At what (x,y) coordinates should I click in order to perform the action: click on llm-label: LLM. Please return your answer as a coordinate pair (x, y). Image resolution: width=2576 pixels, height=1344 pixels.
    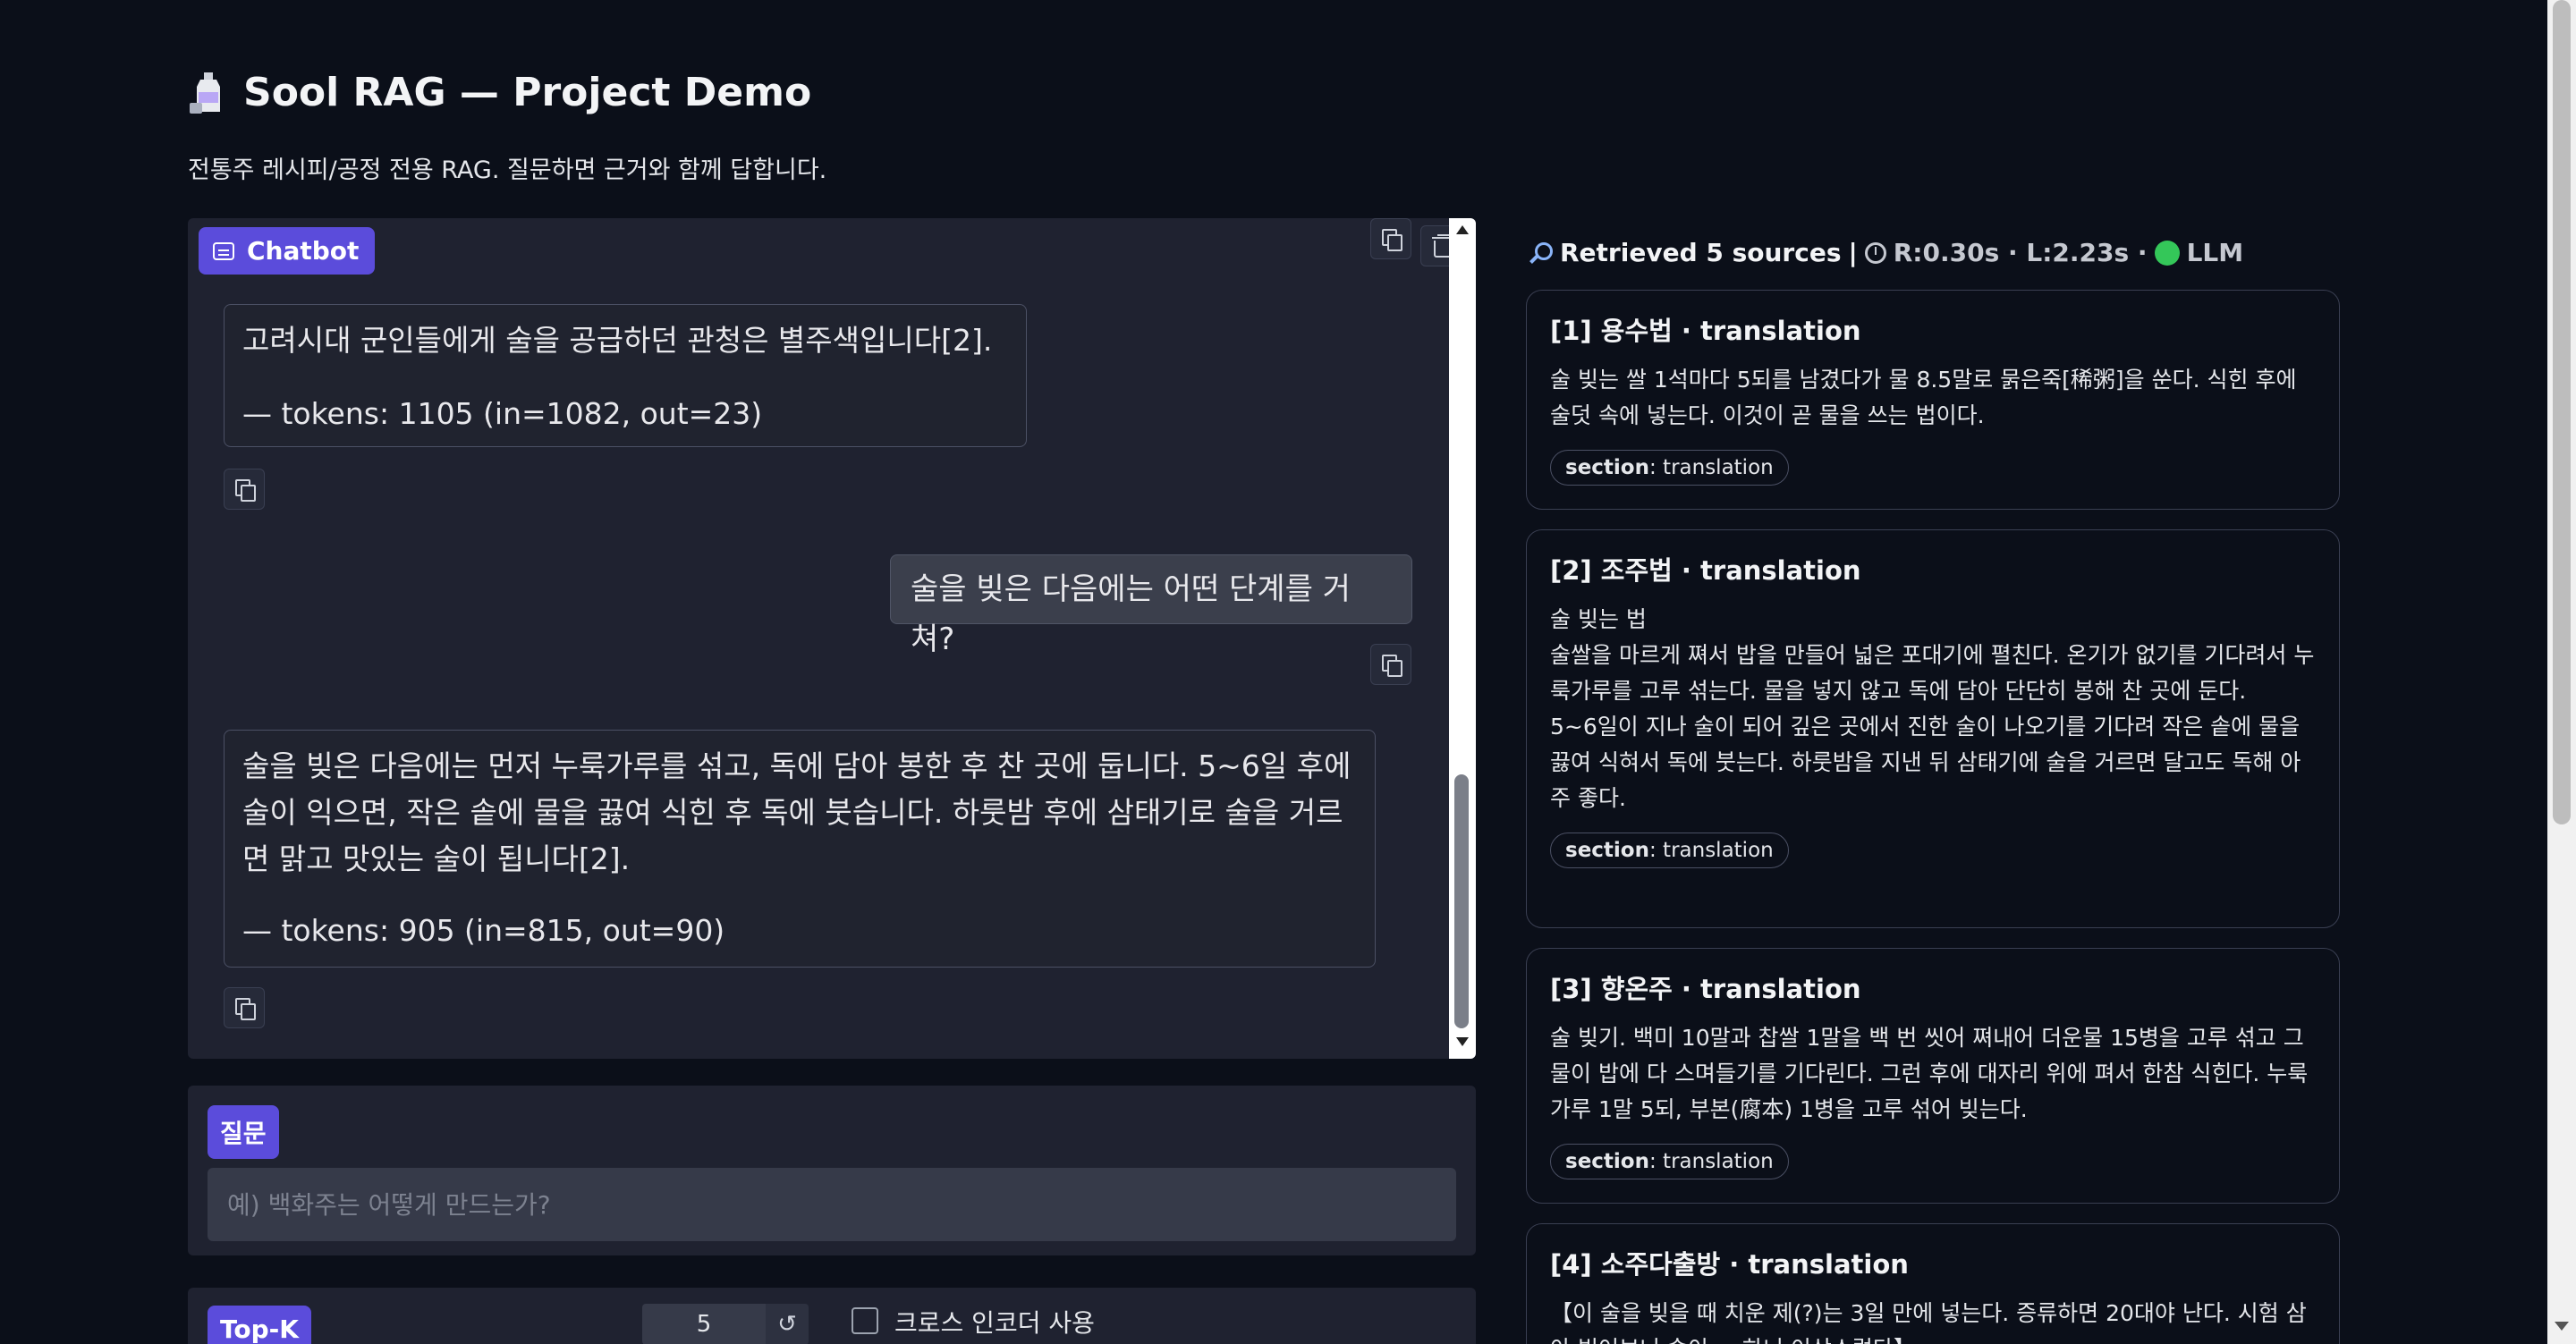
    Looking at the image, I should click on (2215, 252).